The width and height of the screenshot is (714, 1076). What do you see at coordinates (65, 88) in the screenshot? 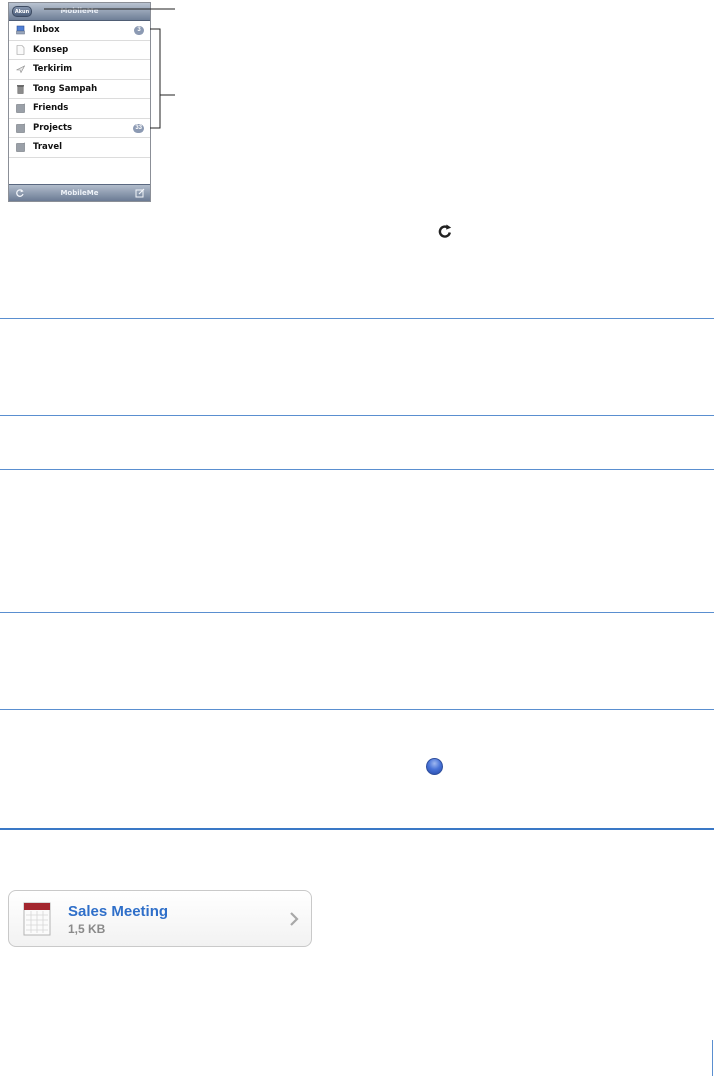
I see `mailbox-label: Tong Sampah` at bounding box center [65, 88].